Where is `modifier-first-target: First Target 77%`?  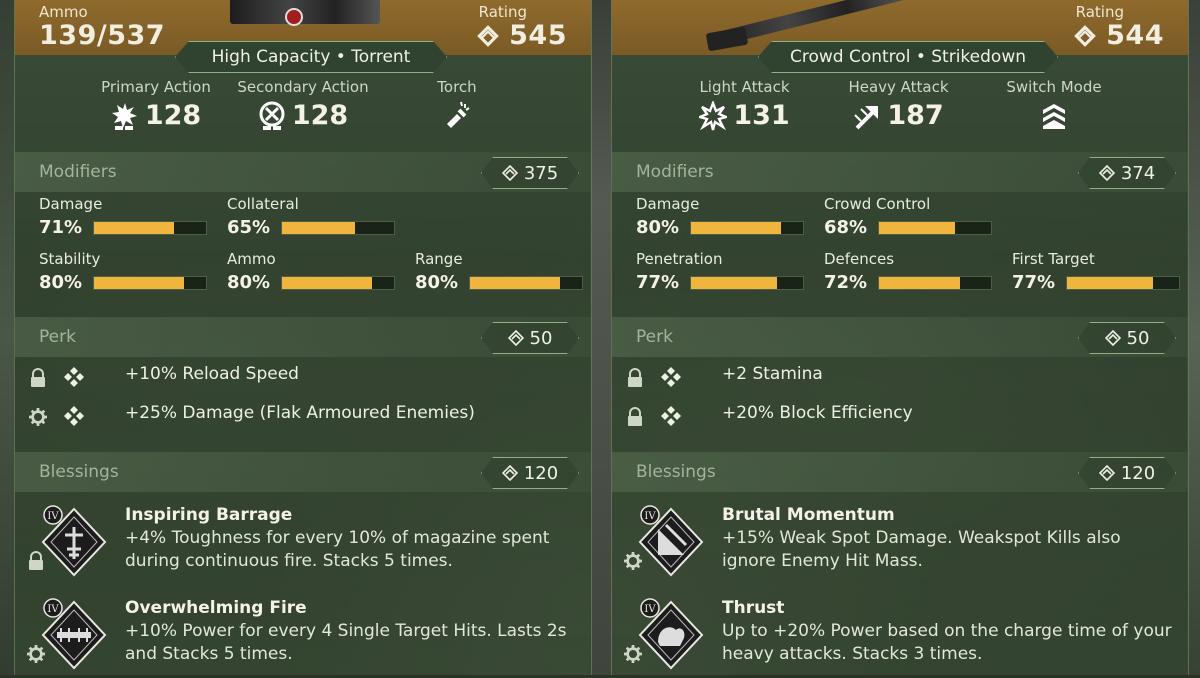 modifier-first-target: First Target 77% is located at coordinates (1097, 271).